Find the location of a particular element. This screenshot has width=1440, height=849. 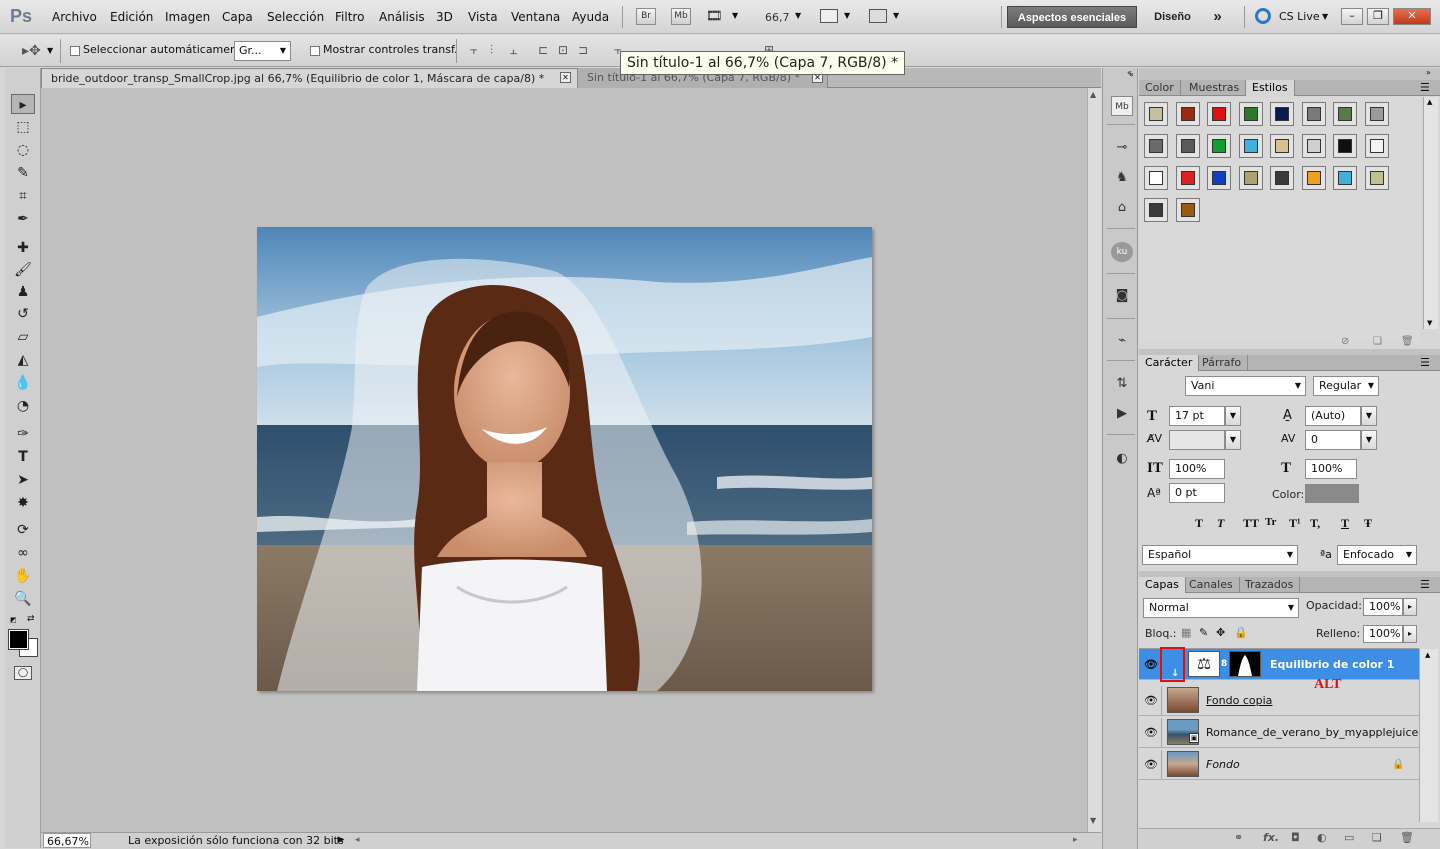

lock-pixels-icon: ✎ is located at coordinates (1203, 632).